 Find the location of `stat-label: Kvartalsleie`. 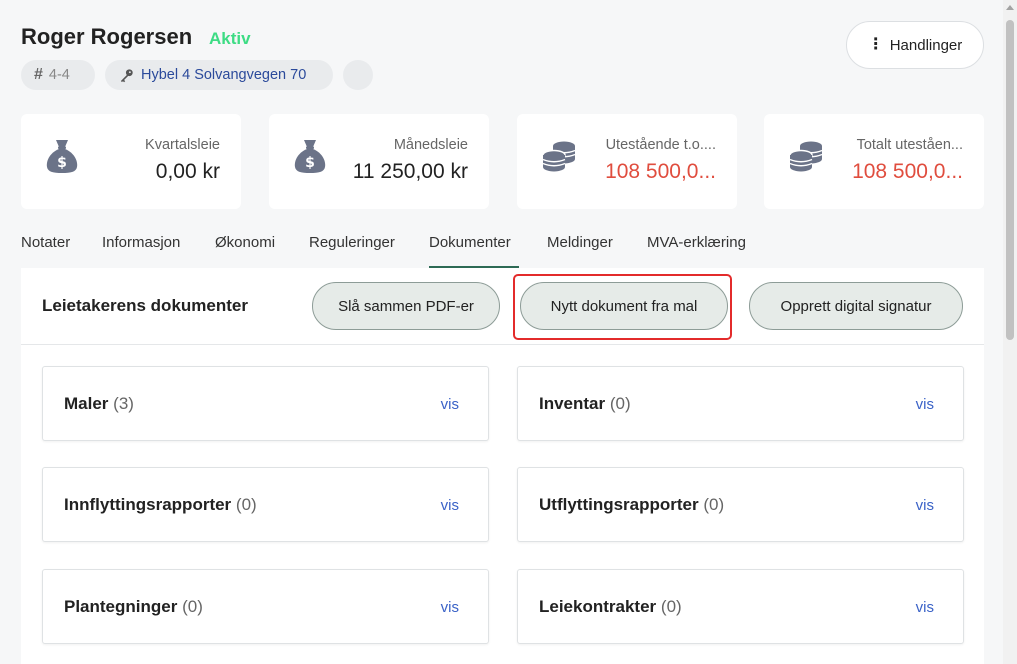

stat-label: Kvartalsleie is located at coordinates (182, 145).